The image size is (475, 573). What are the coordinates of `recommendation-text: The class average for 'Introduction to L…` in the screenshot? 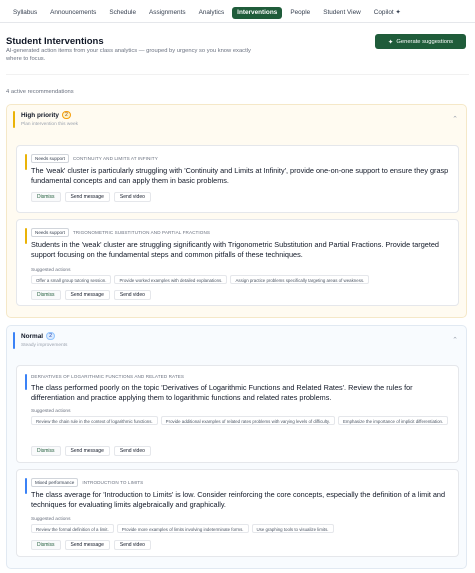 It's located at (238, 499).